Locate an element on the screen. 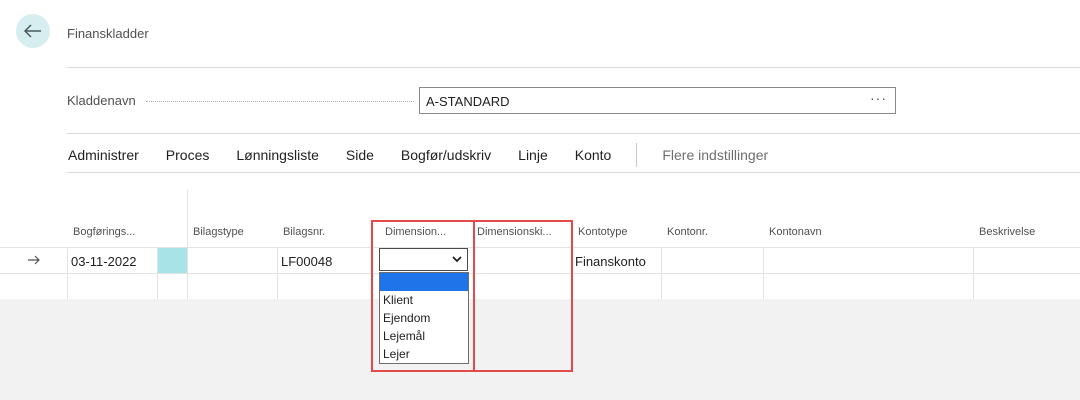 This screenshot has width=1080, height=400. back-button is located at coordinates (33, 31).